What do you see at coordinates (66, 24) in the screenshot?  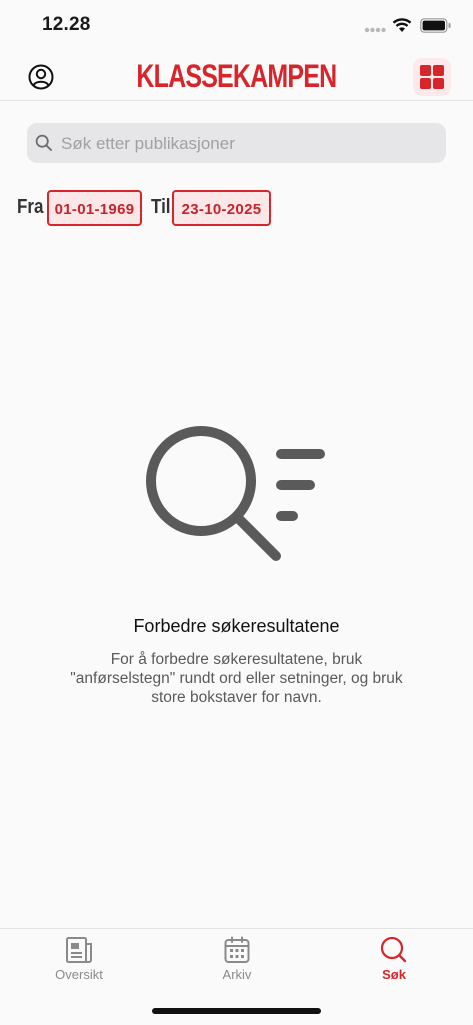 I see `status-time: 12.28` at bounding box center [66, 24].